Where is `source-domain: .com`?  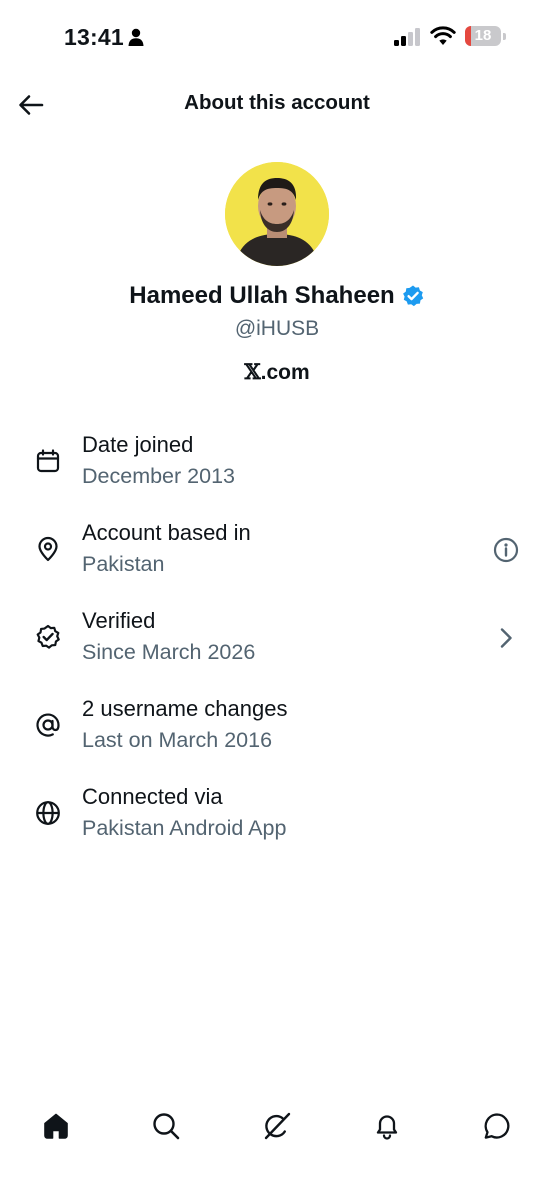
source-domain: .com is located at coordinates (285, 372).